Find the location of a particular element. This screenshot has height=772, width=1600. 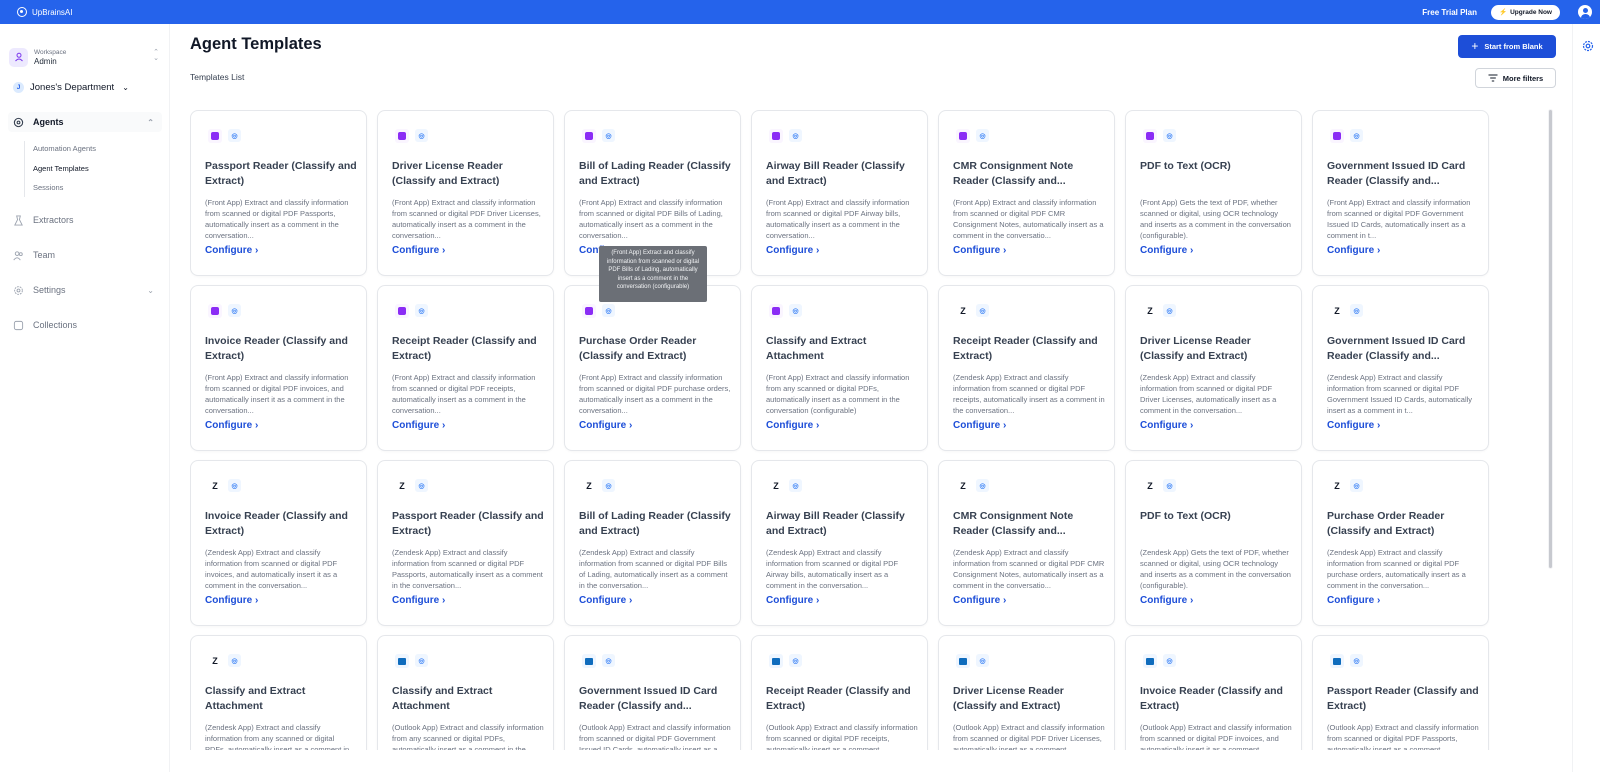

brand: UpBrainsAI is located at coordinates (44, 12).